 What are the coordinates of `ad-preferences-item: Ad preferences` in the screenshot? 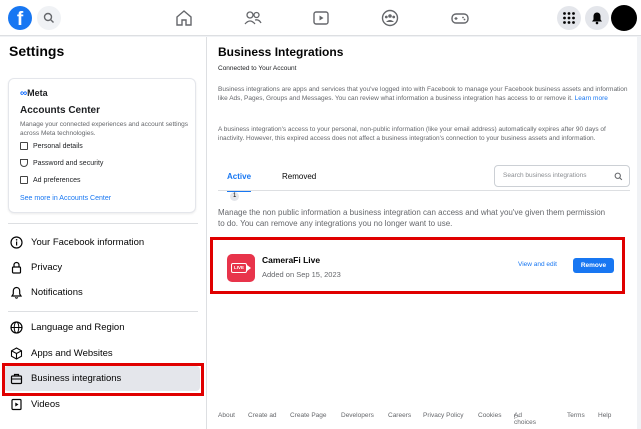 It's located at (50, 180).